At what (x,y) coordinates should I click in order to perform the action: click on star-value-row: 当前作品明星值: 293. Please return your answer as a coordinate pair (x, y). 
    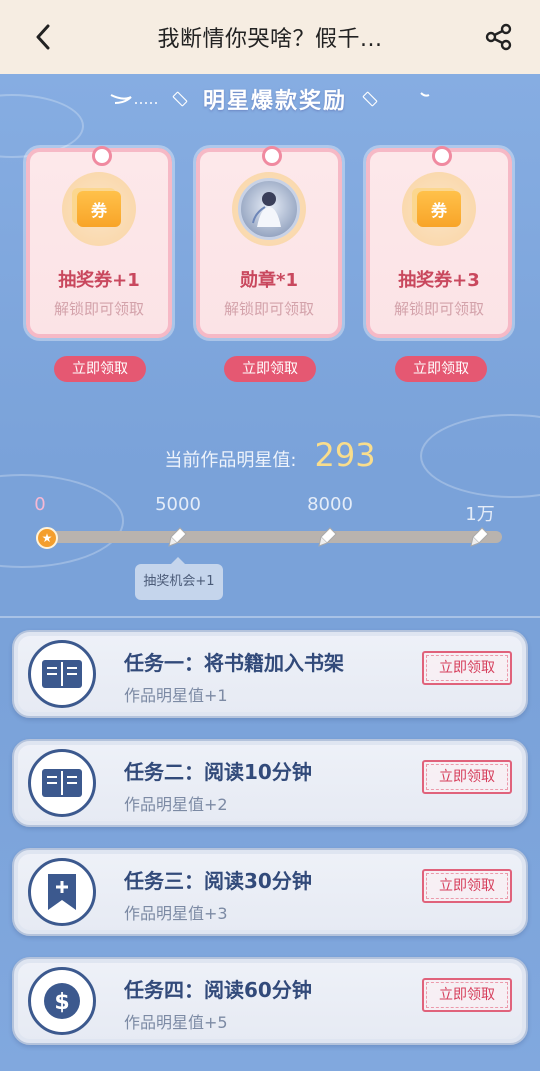
    Looking at the image, I should click on (270, 455).